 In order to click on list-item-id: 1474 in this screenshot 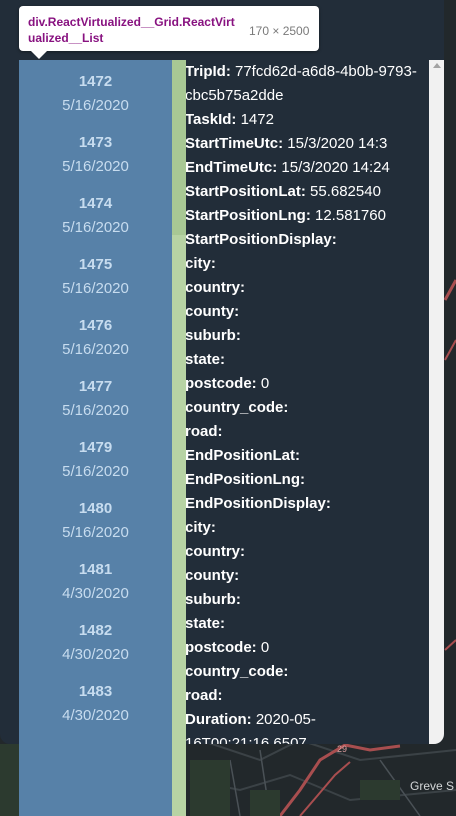, I will do `click(95, 203)`.